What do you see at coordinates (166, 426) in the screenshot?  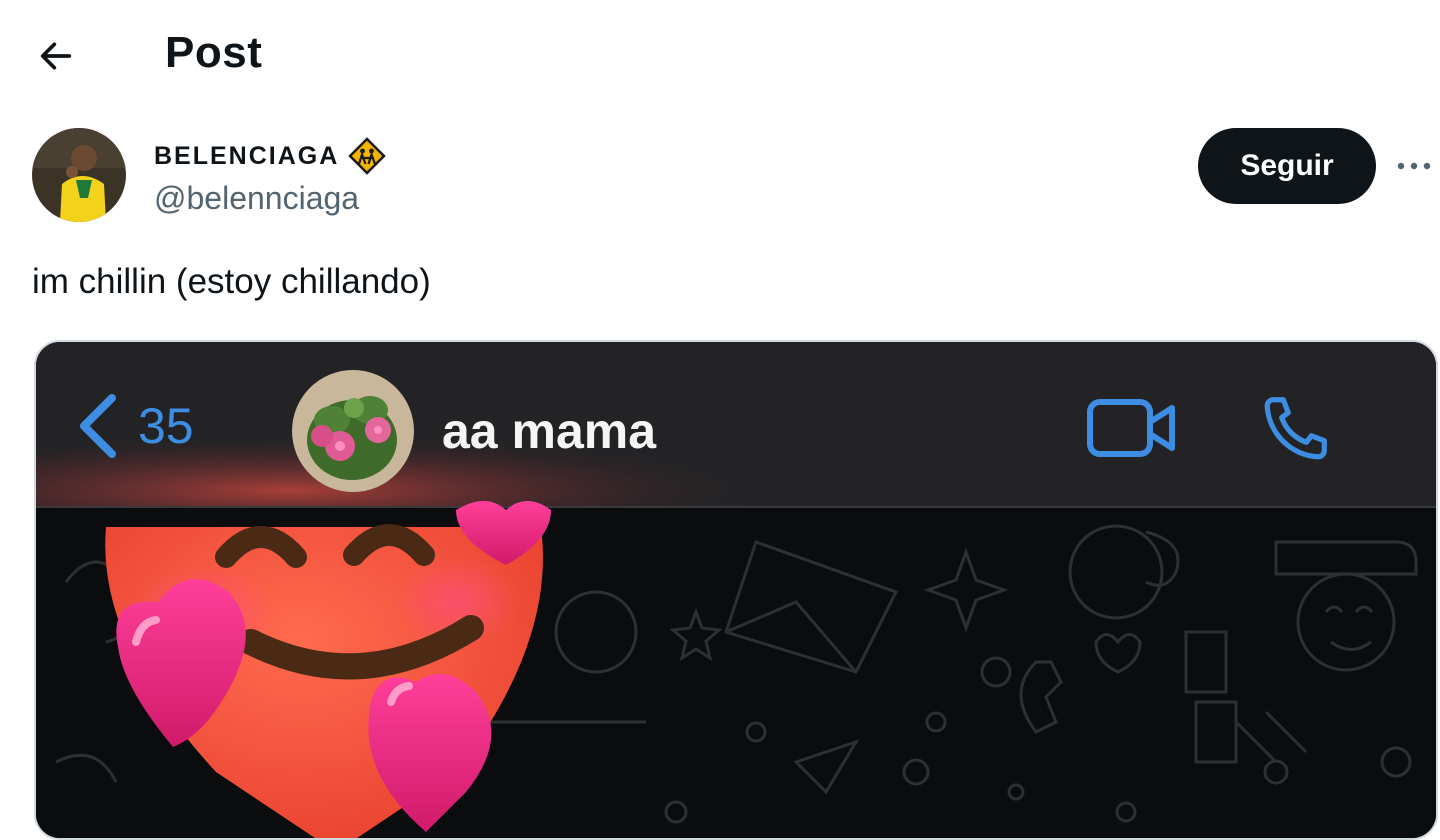 I see `unread-count: 35` at bounding box center [166, 426].